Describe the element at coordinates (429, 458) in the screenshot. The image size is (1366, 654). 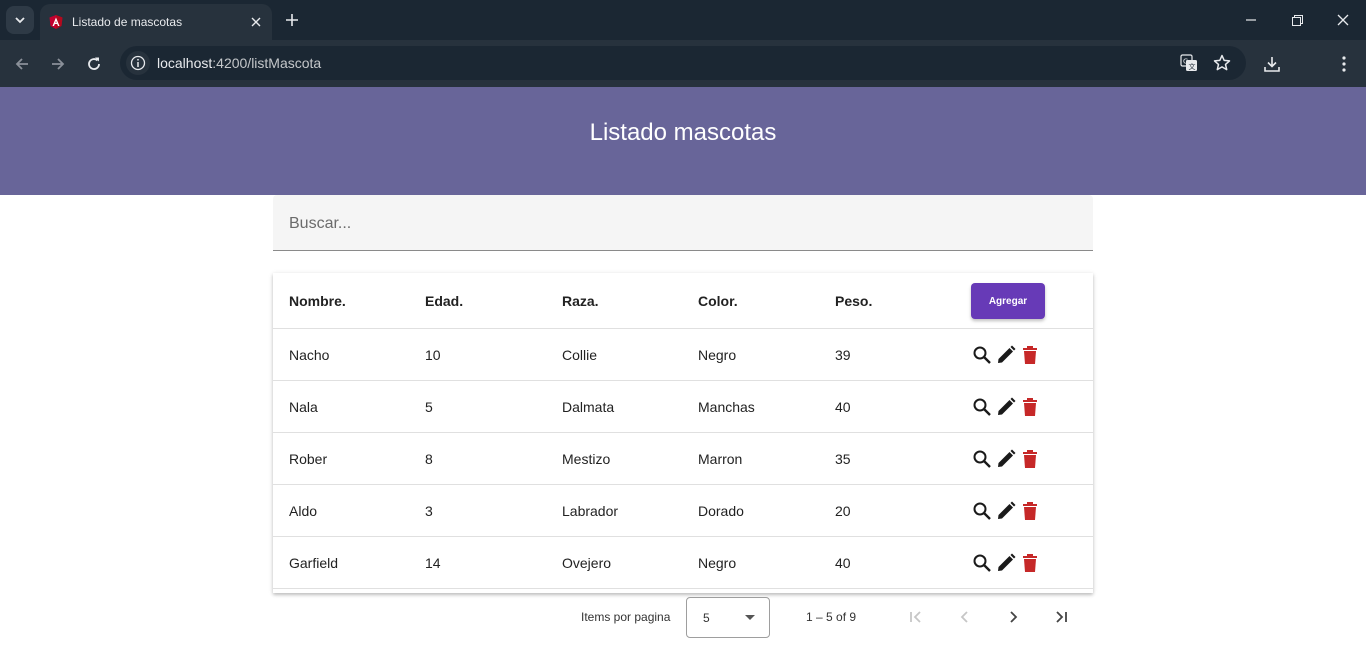
I see `cell-edad: 8` at that location.